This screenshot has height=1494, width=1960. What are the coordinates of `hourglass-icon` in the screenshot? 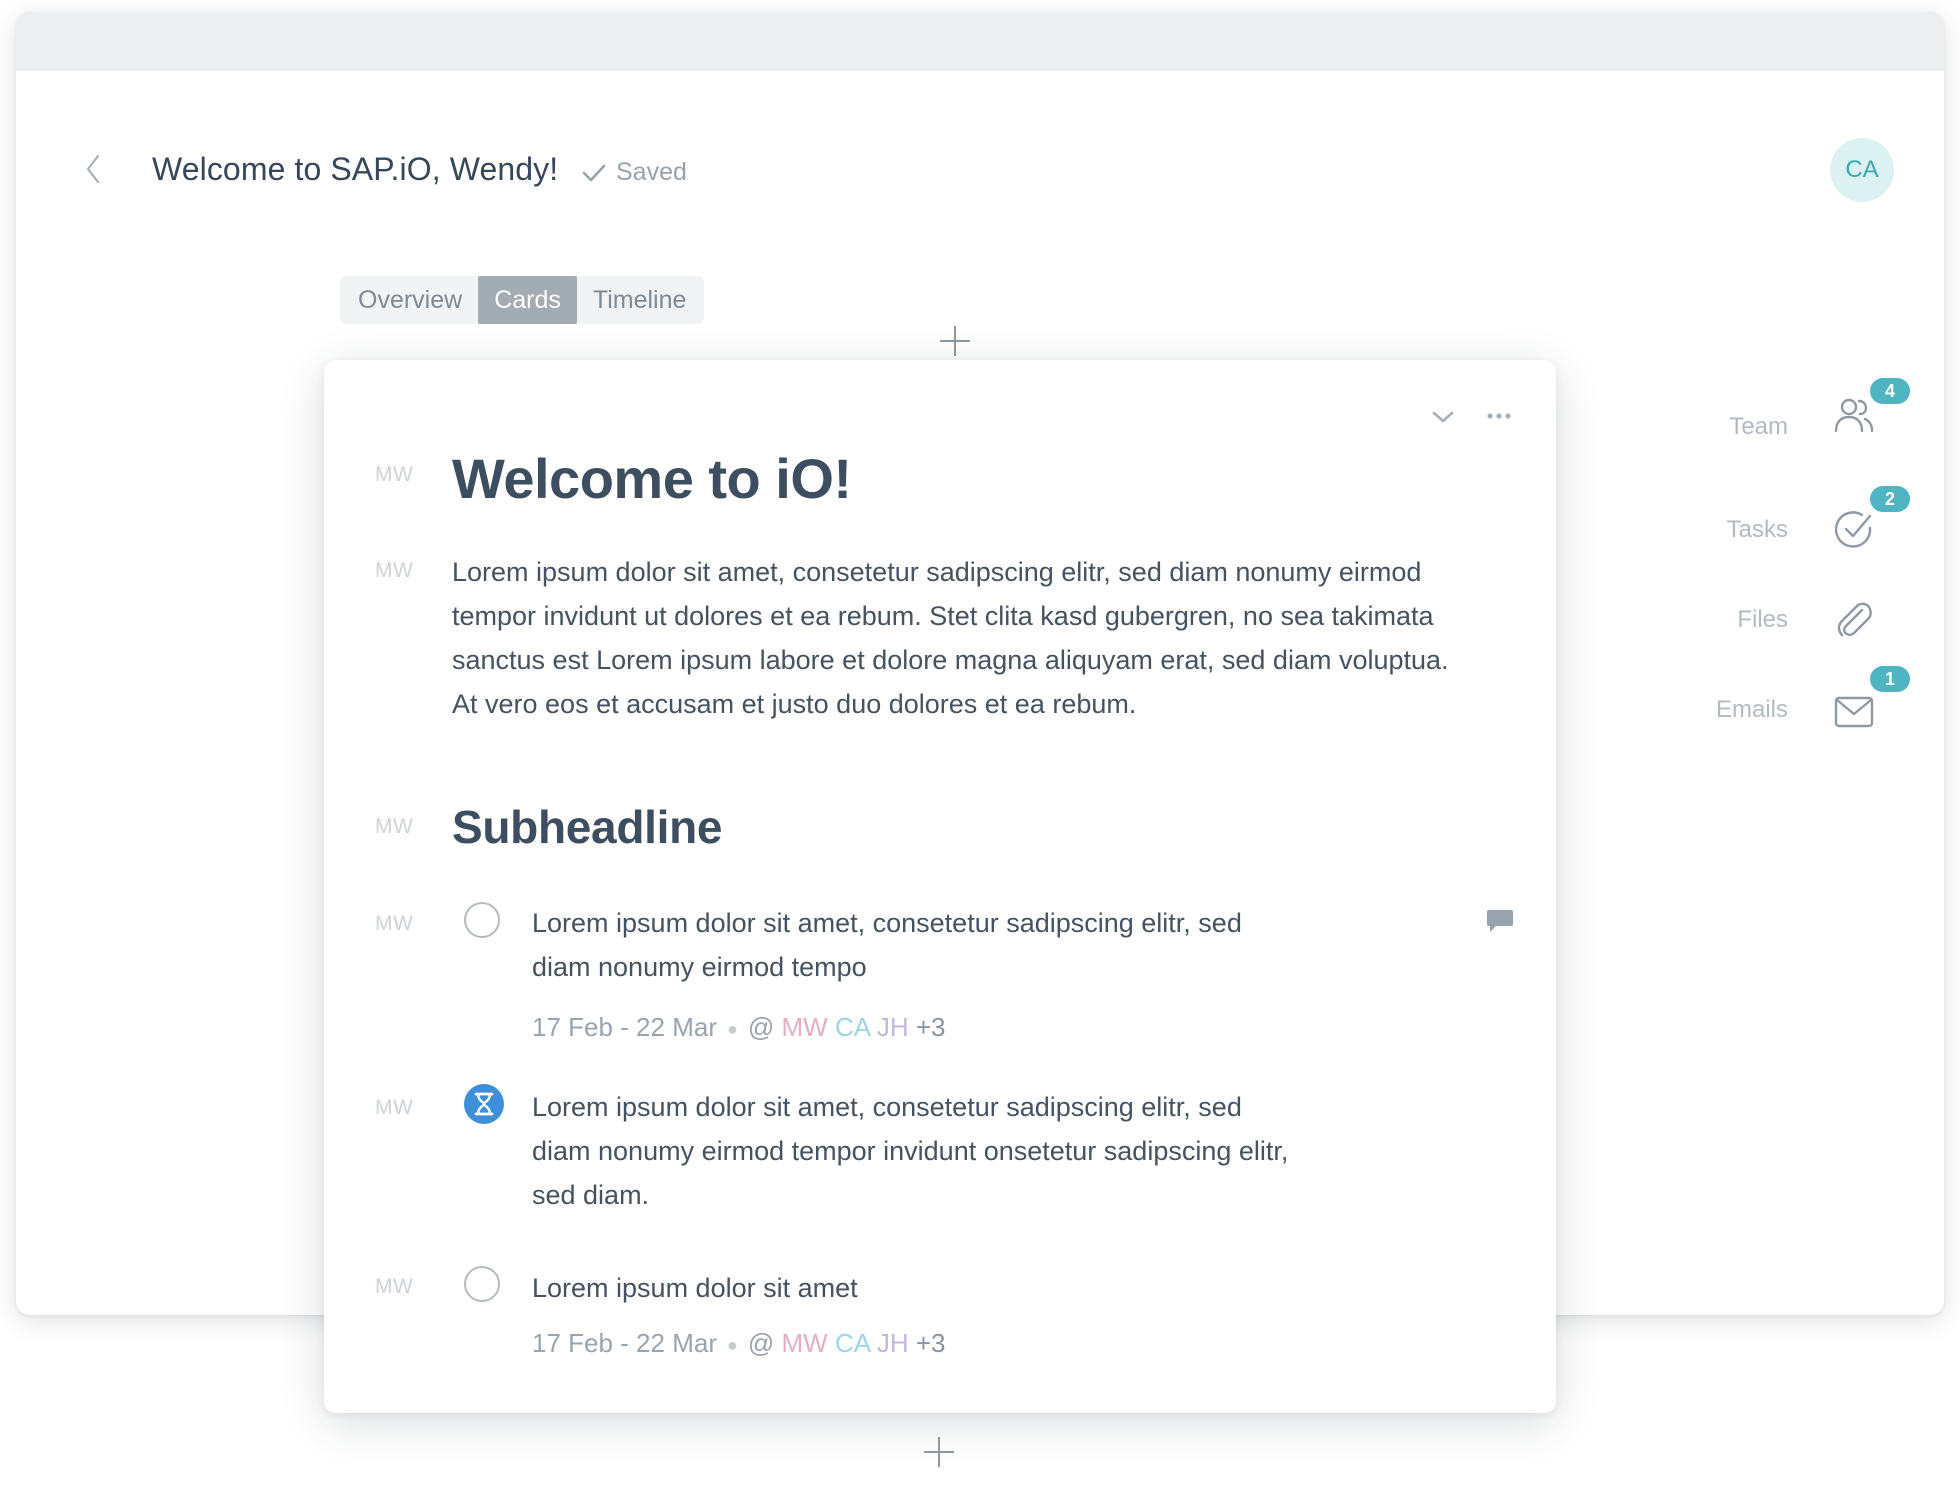 It's located at (484, 1104).